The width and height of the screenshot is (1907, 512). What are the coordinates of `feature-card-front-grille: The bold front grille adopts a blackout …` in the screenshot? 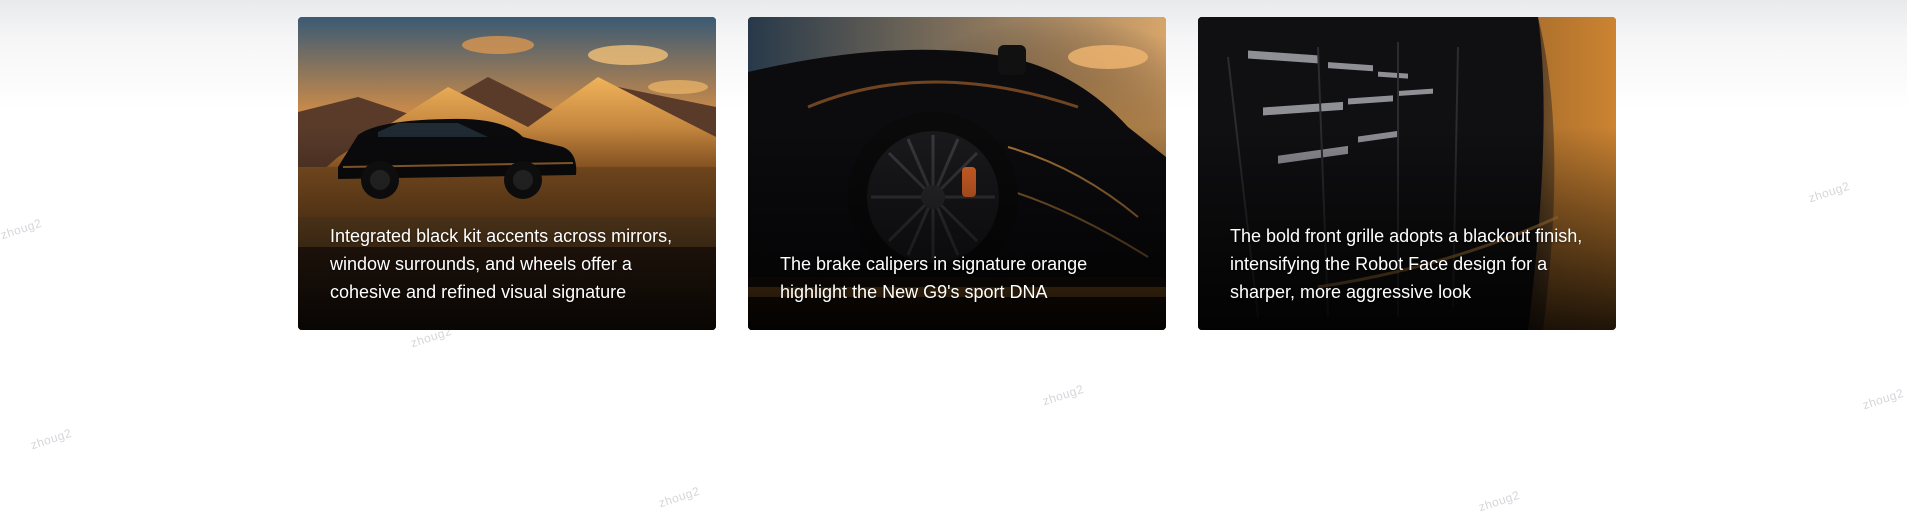 It's located at (1407, 173).